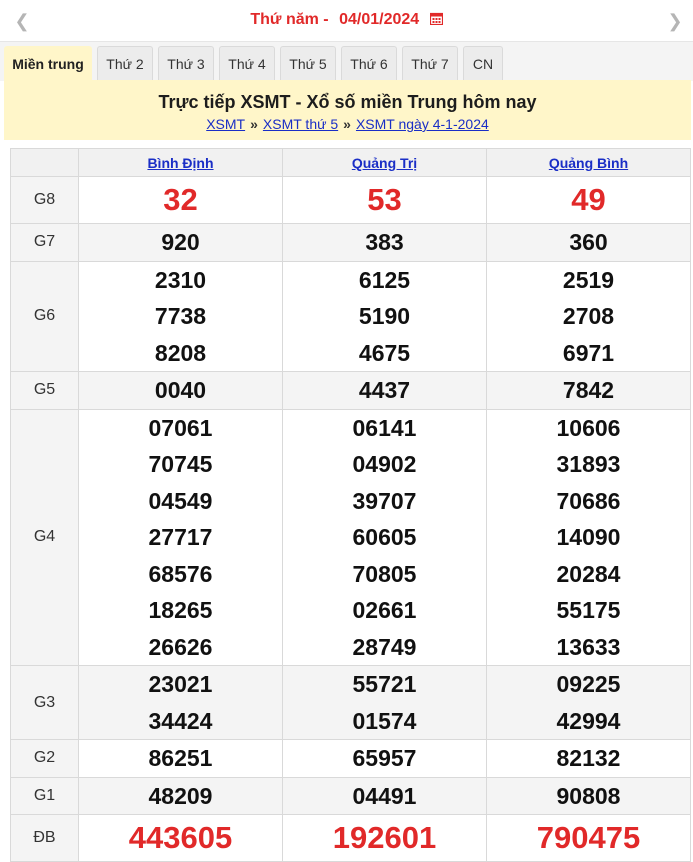  I want to click on breadcrumb-xsmt-date: XSMT ngày 4-1-2024, so click(422, 124).